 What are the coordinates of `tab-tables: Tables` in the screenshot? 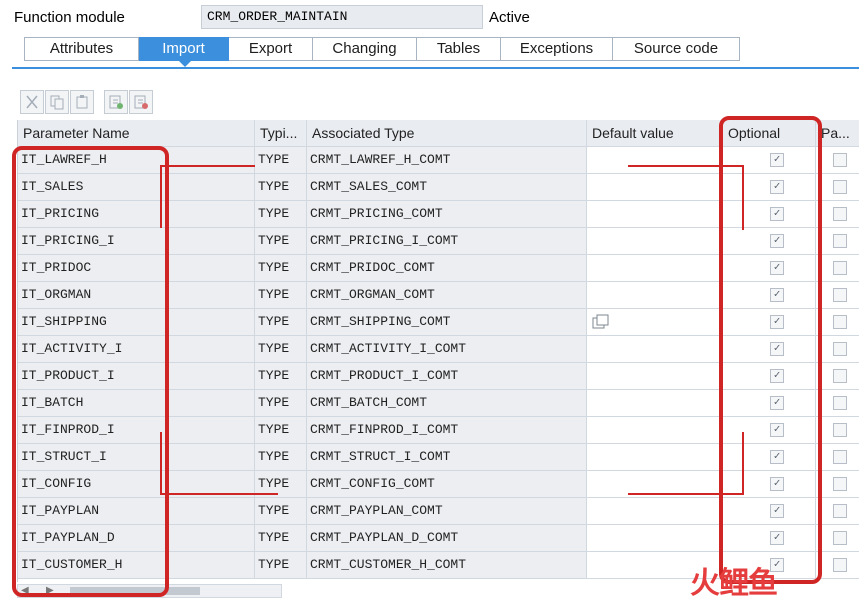 It's located at (459, 49).